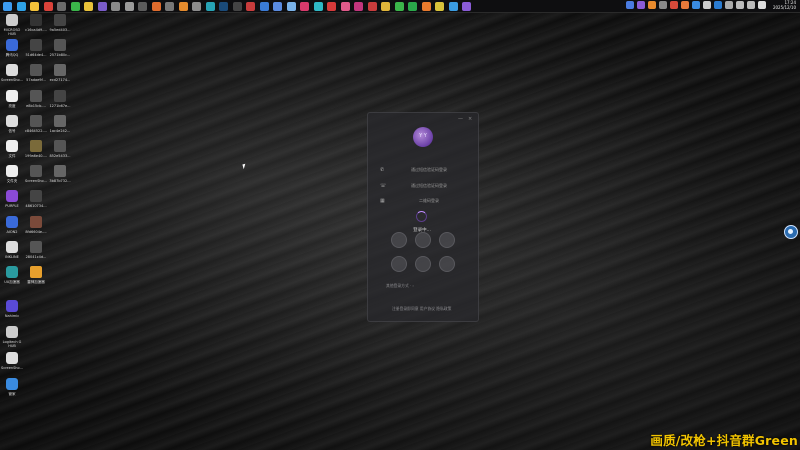 The height and width of the screenshot is (450, 800). What do you see at coordinates (183, 6) in the screenshot?
I see `app-orange-icon` at bounding box center [183, 6].